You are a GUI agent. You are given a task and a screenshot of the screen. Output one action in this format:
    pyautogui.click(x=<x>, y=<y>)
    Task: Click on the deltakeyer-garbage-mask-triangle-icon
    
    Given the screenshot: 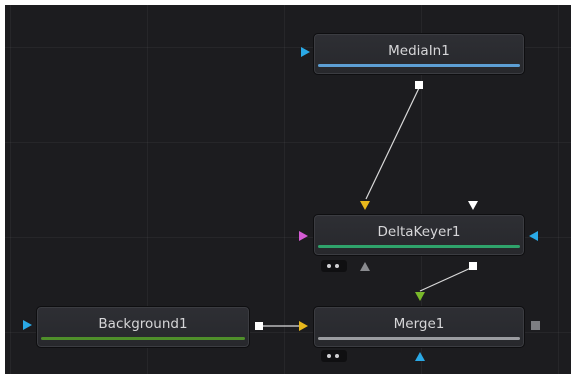 What is the action you would take?
    pyautogui.click(x=533, y=236)
    